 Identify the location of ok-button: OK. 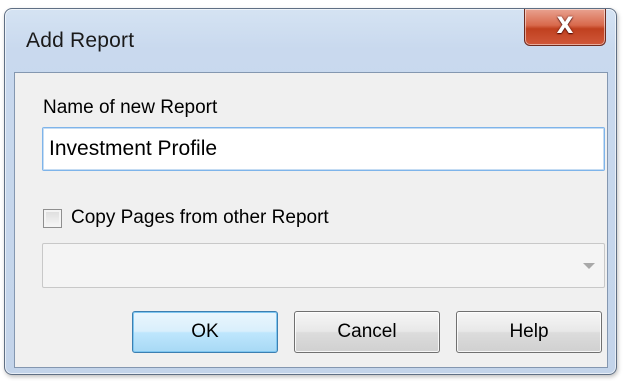
(205, 332).